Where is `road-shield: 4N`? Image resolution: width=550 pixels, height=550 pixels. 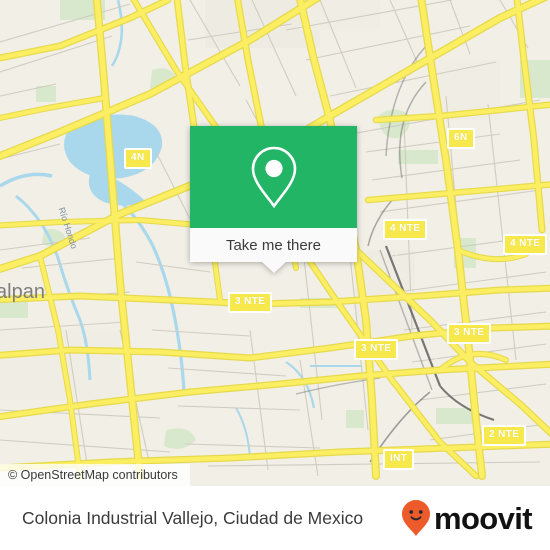
road-shield: 4N is located at coordinates (138, 158).